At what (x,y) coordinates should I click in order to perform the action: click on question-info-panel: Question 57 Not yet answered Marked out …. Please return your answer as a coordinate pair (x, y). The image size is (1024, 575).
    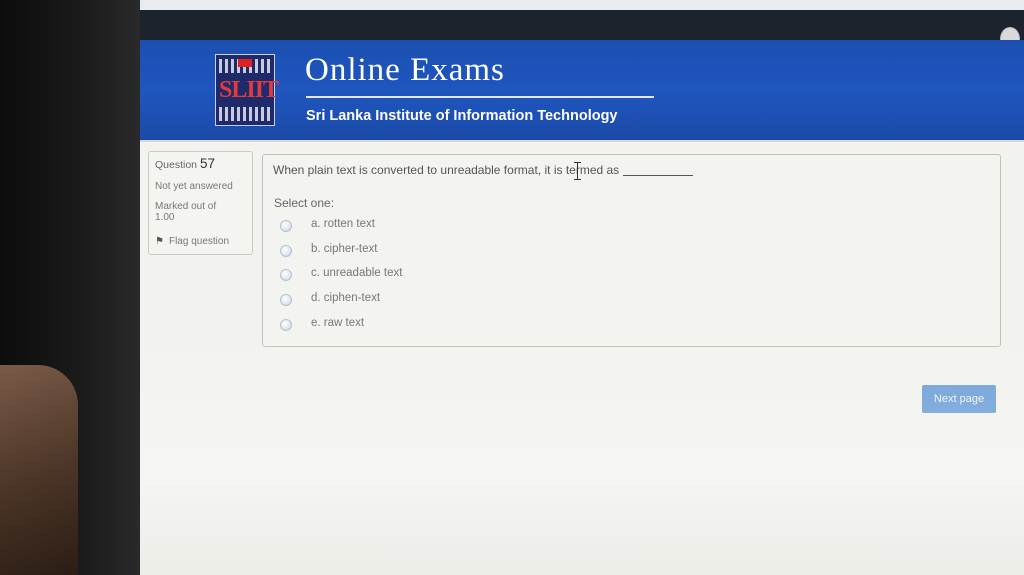
    Looking at the image, I should click on (200, 203).